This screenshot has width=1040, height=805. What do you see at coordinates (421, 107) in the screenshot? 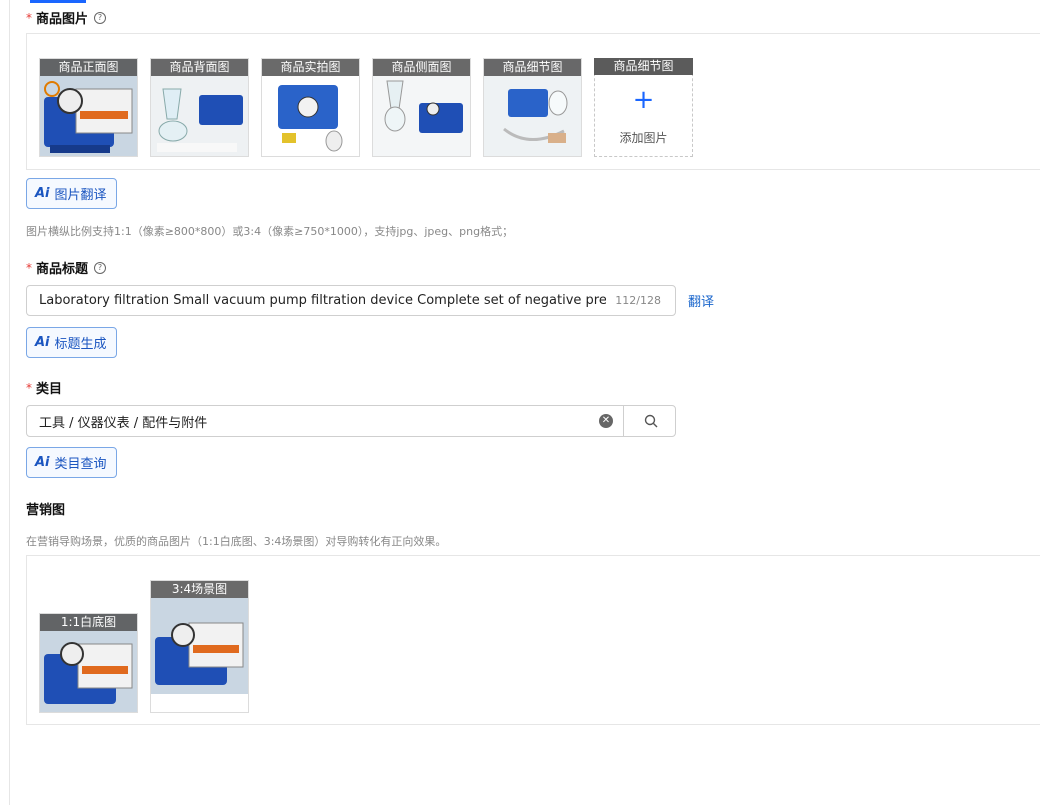
I see `product-image-thumbnail: 商品侧面图` at bounding box center [421, 107].